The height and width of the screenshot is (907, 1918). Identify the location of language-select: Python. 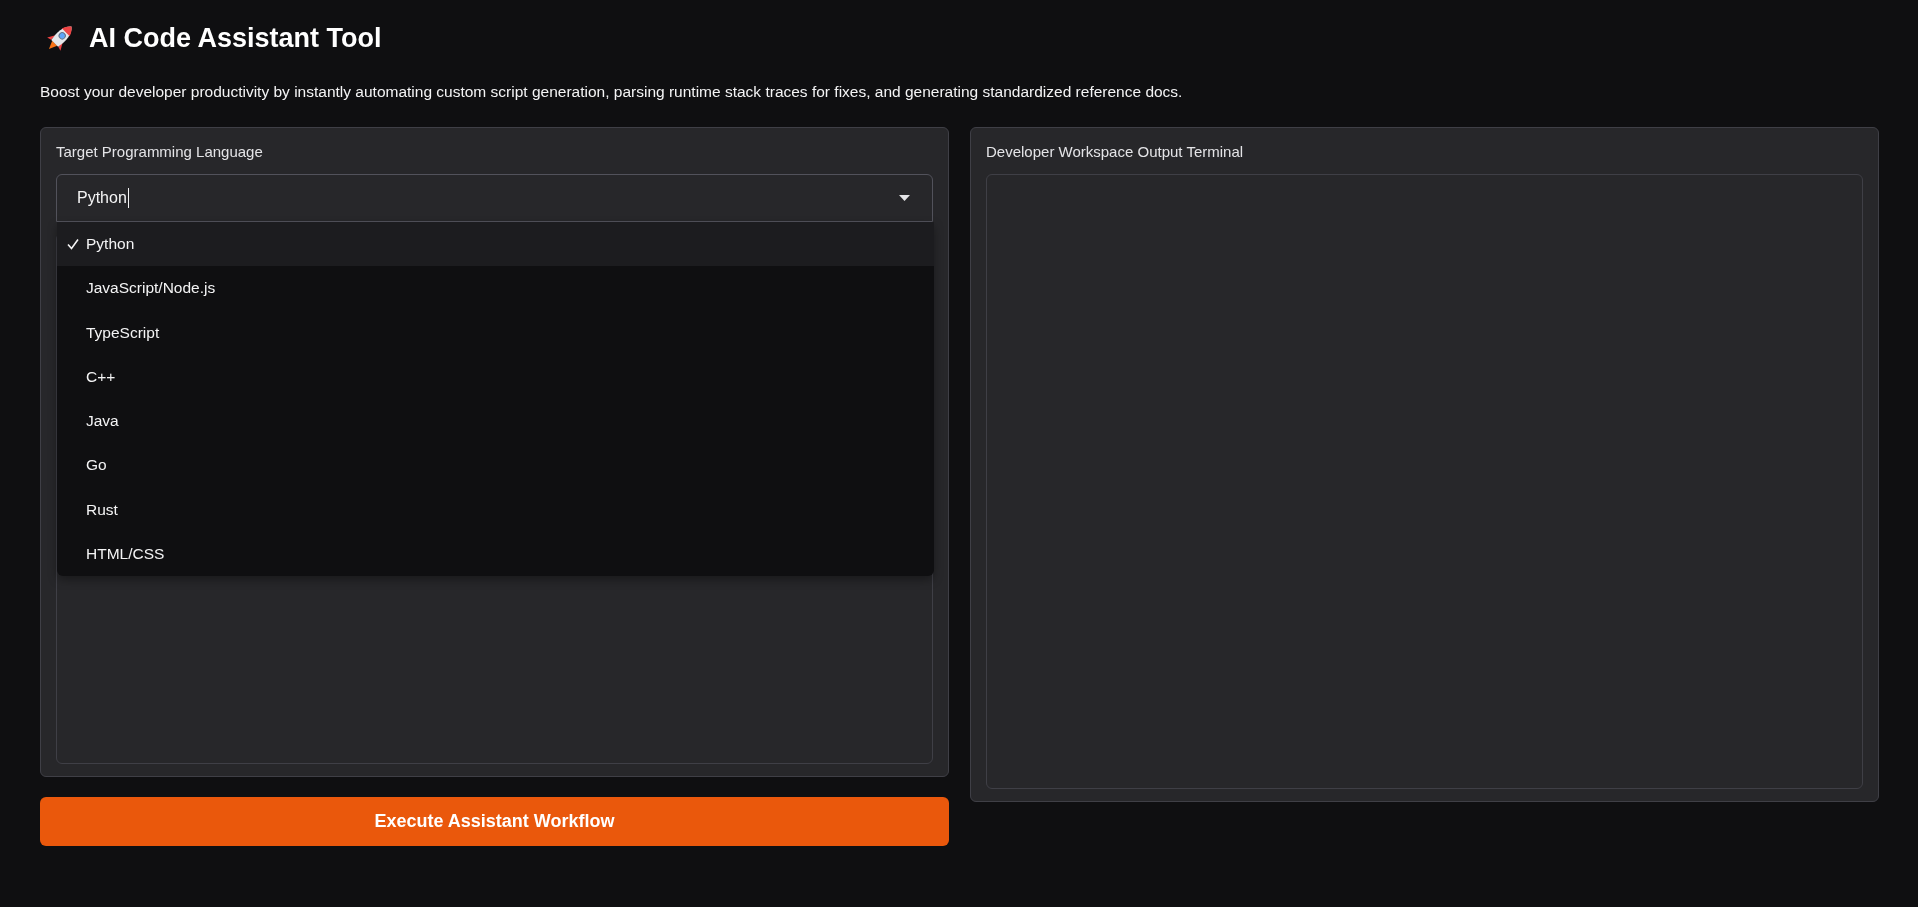
(494, 198).